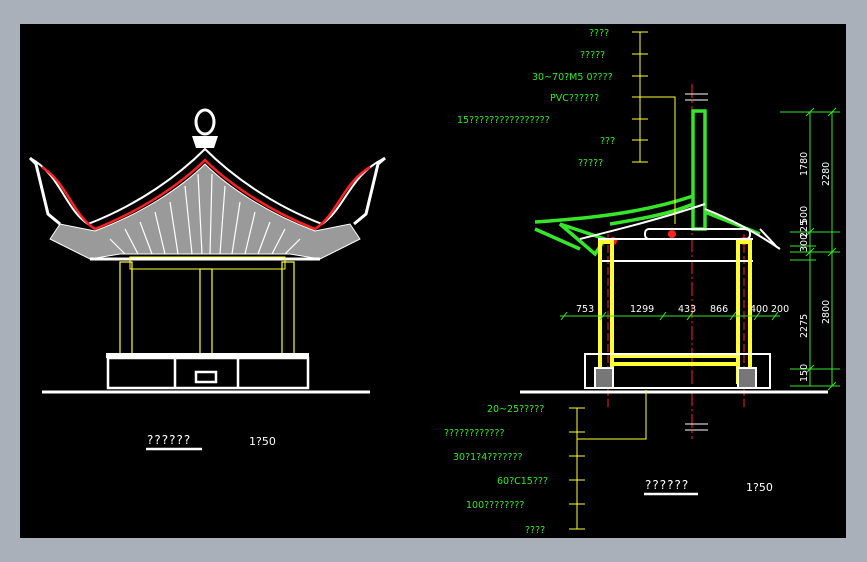  I want to click on right-drawing-title: ??????, so click(667, 485).